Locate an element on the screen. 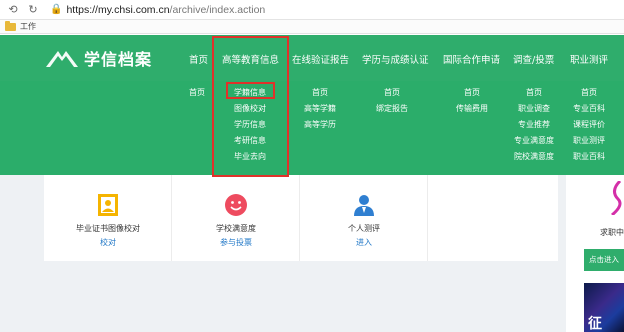 The image size is (624, 332). card-link: 进入 is located at coordinates (364, 242).